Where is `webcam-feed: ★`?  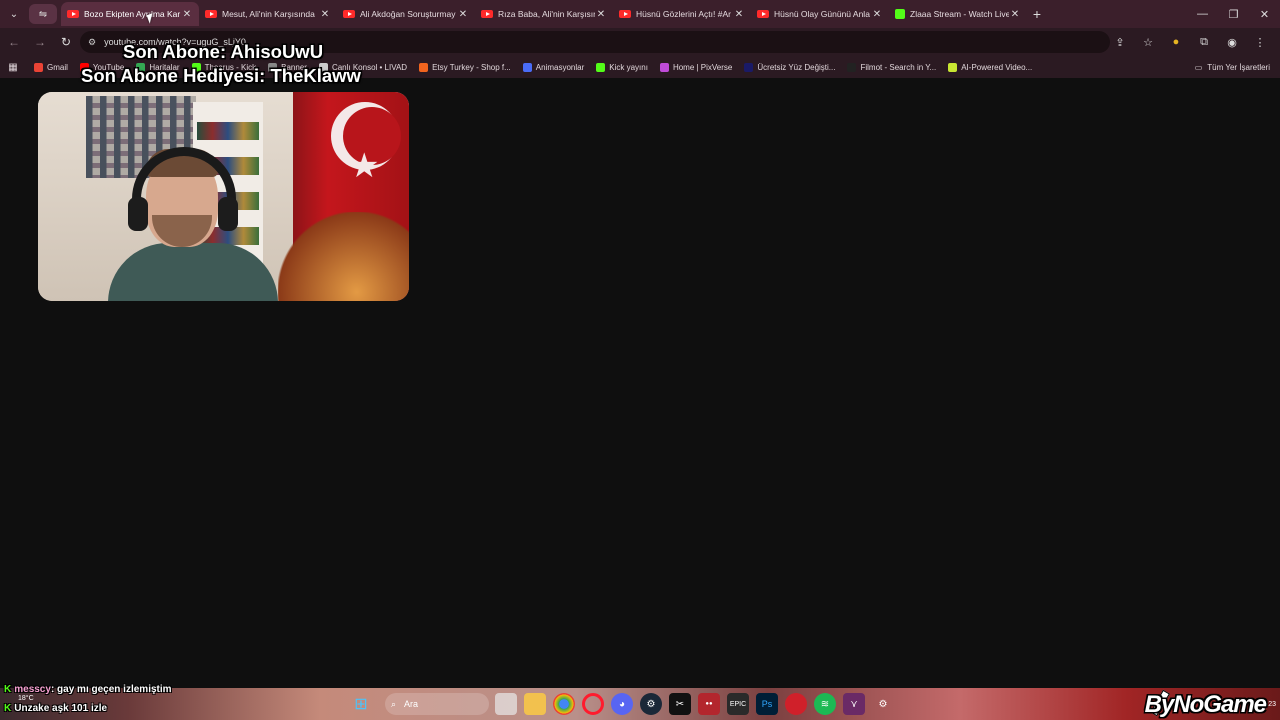
webcam-feed: ★ is located at coordinates (223, 196).